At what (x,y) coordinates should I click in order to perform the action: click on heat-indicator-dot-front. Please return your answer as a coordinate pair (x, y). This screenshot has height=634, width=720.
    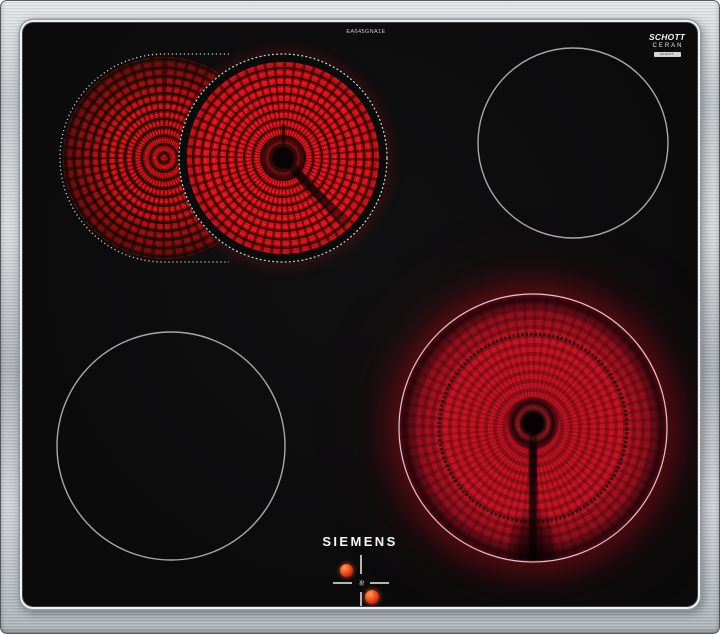
    Looking at the image, I should click on (372, 597).